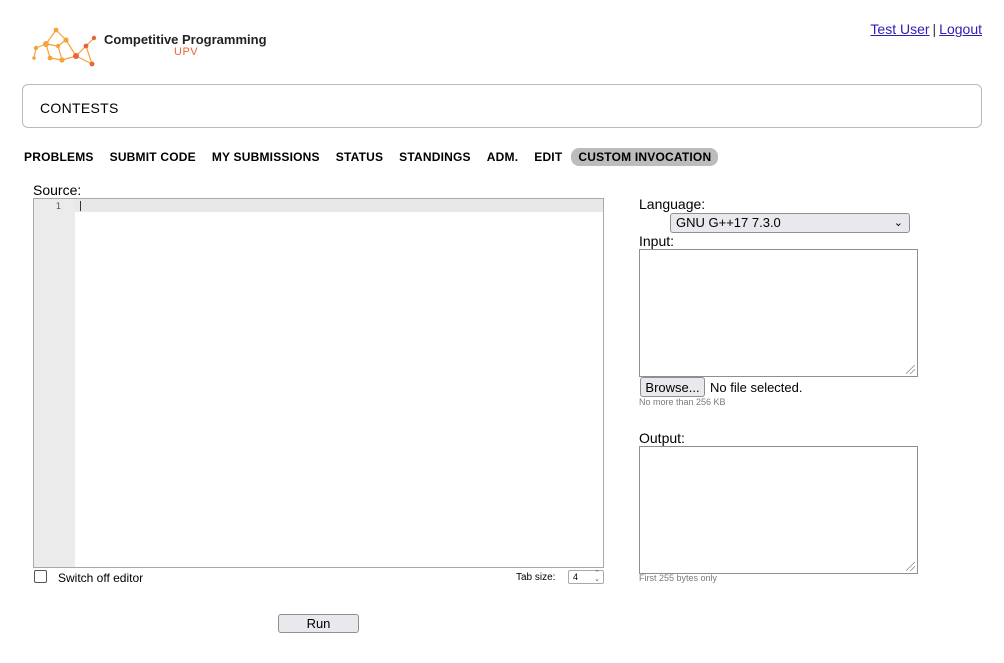 The image size is (1004, 663). I want to click on user-profile-link: Test User, so click(899, 29).